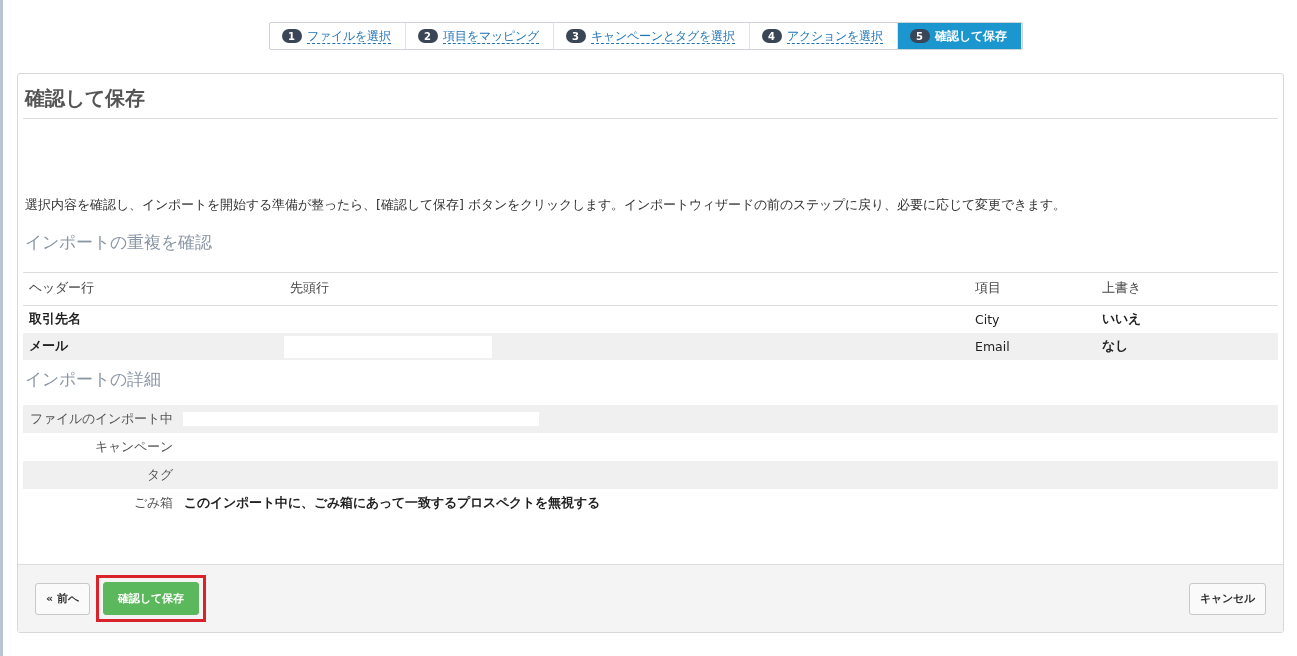 This screenshot has width=1297, height=656. I want to click on detail-label: タグ, so click(160, 474).